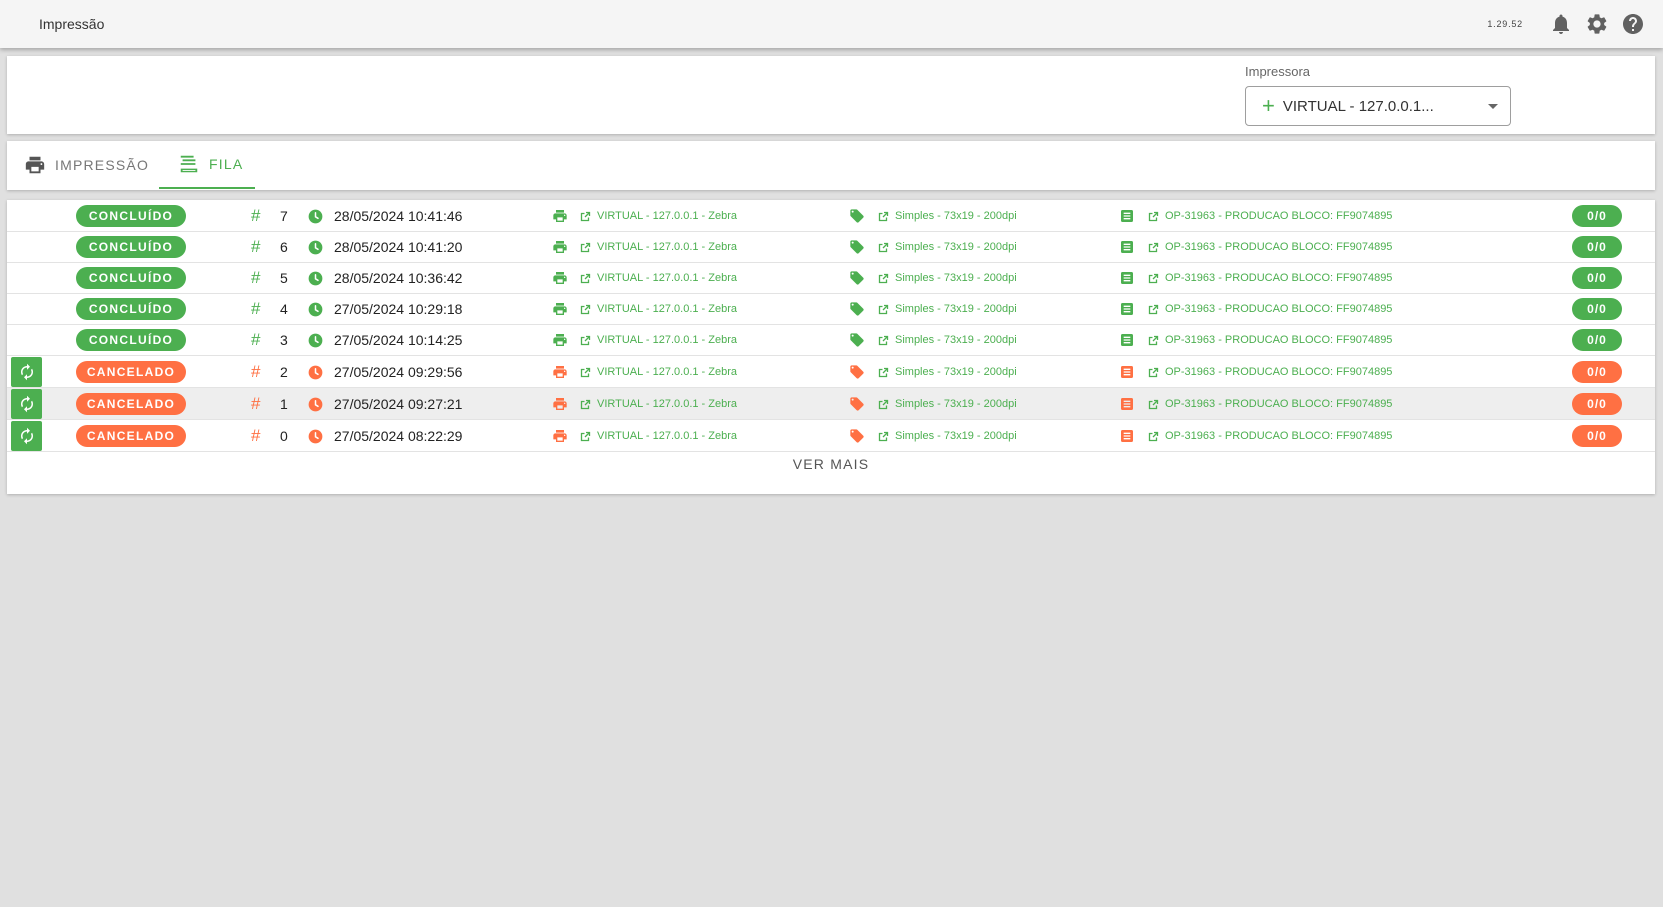 This screenshot has height=907, width=1663. What do you see at coordinates (86, 165) in the screenshot?
I see `tab-impressao: IMPRESSÃO` at bounding box center [86, 165].